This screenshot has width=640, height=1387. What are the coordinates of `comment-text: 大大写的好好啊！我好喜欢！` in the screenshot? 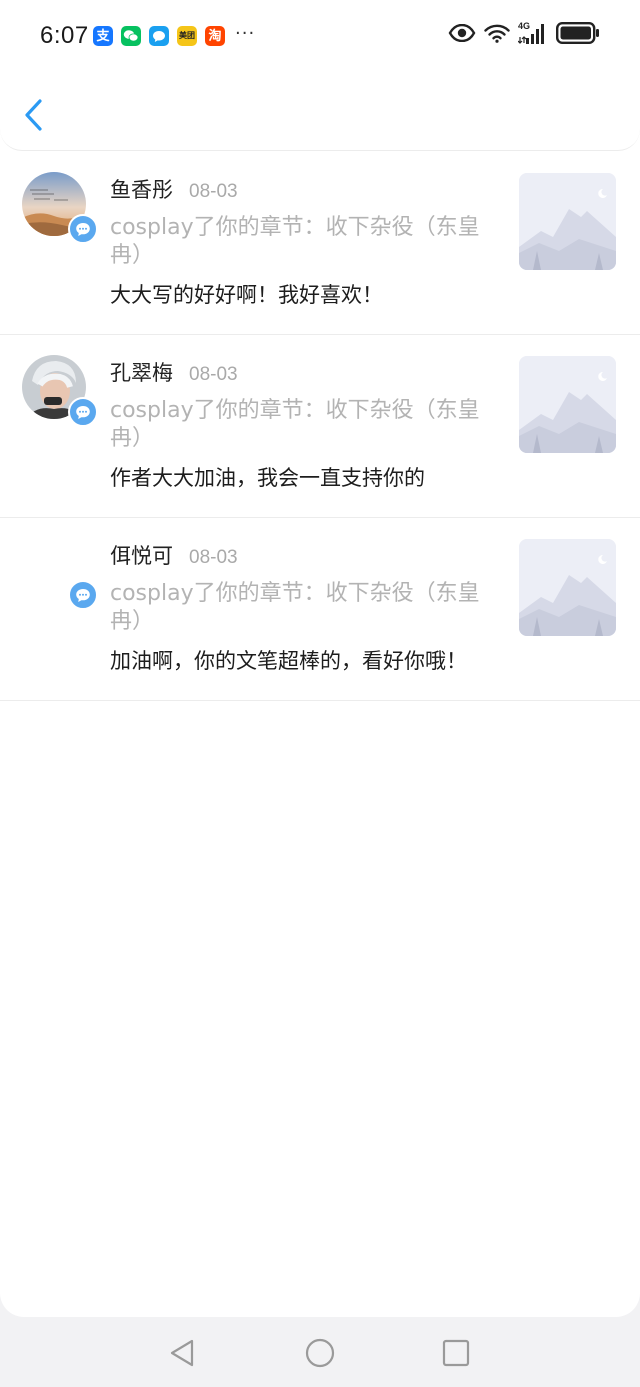 It's located at (246, 295).